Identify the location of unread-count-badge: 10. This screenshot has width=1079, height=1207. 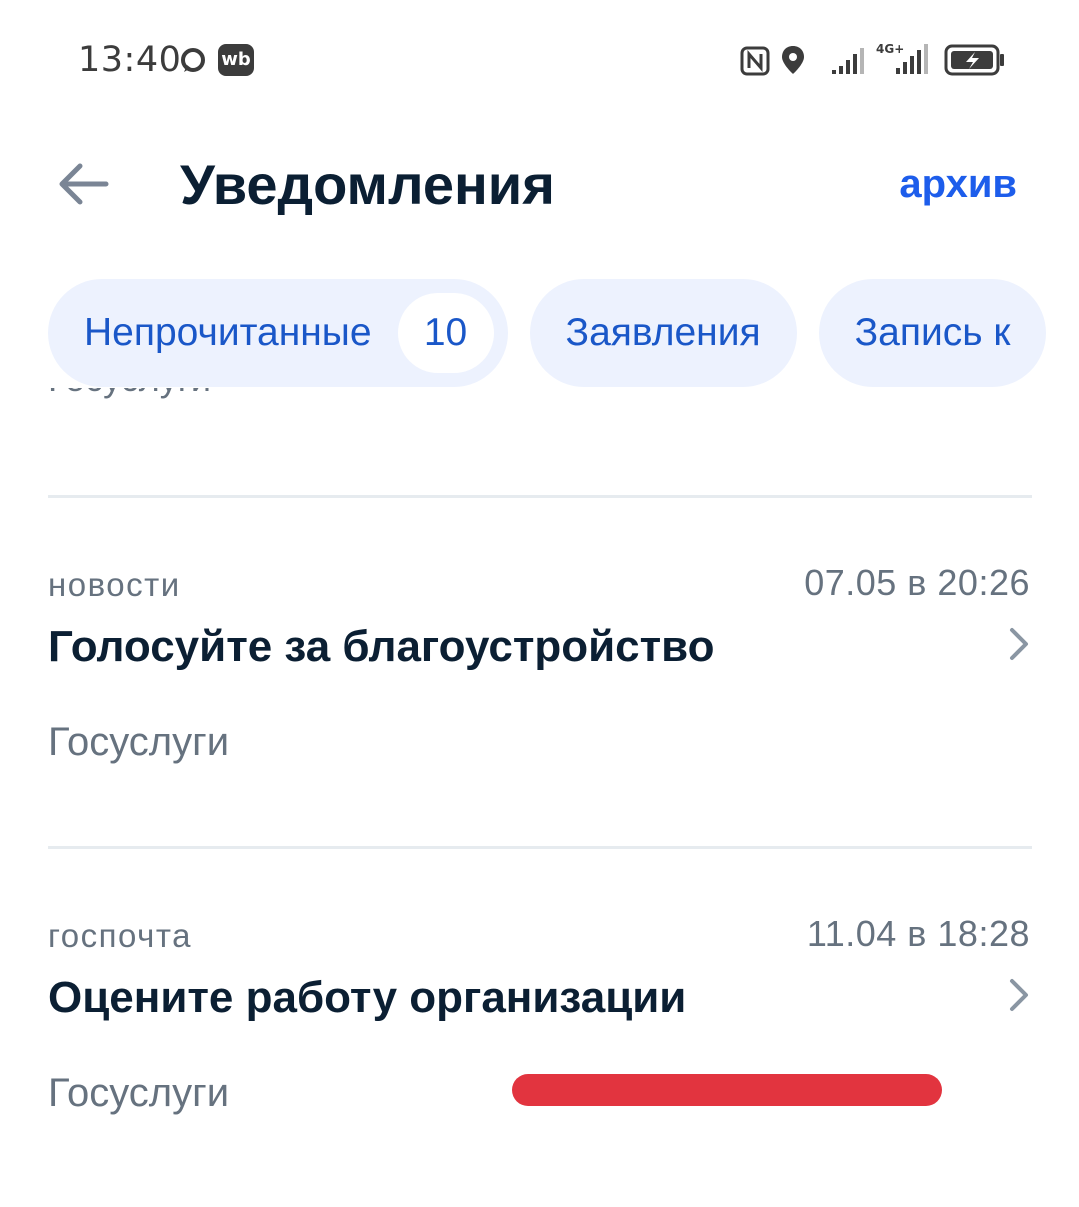
(445, 333).